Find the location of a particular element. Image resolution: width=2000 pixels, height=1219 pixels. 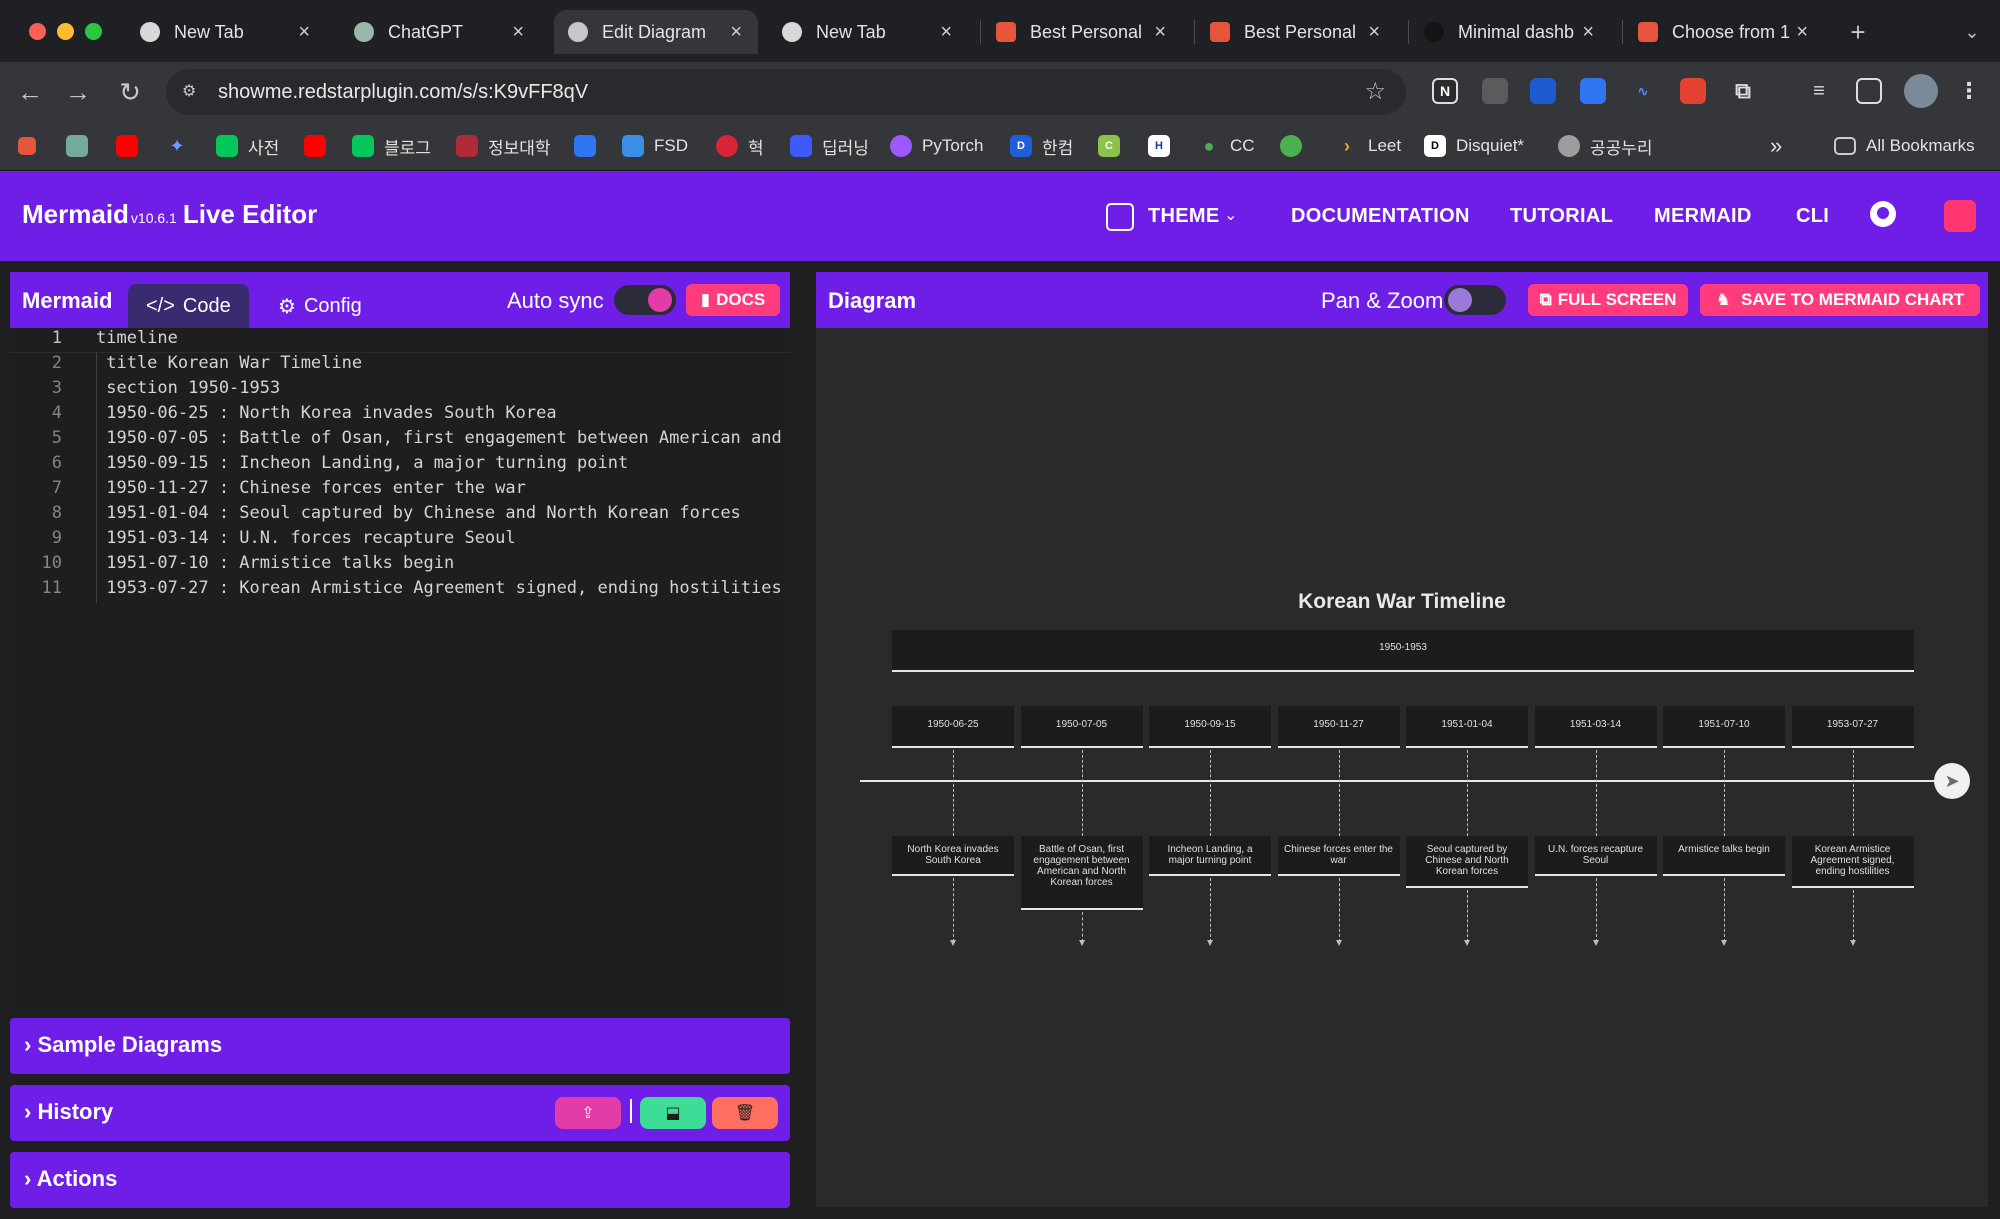

github-icon is located at coordinates (1883, 214).